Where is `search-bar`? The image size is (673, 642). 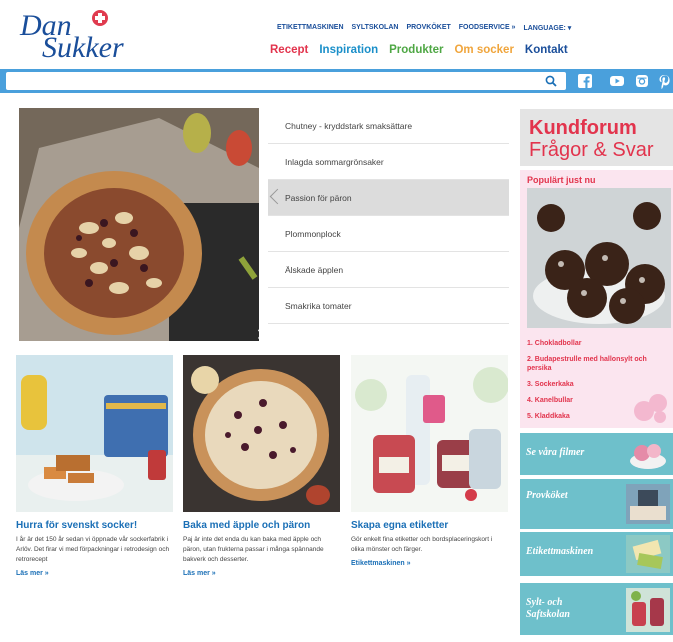 search-bar is located at coordinates (336, 81).